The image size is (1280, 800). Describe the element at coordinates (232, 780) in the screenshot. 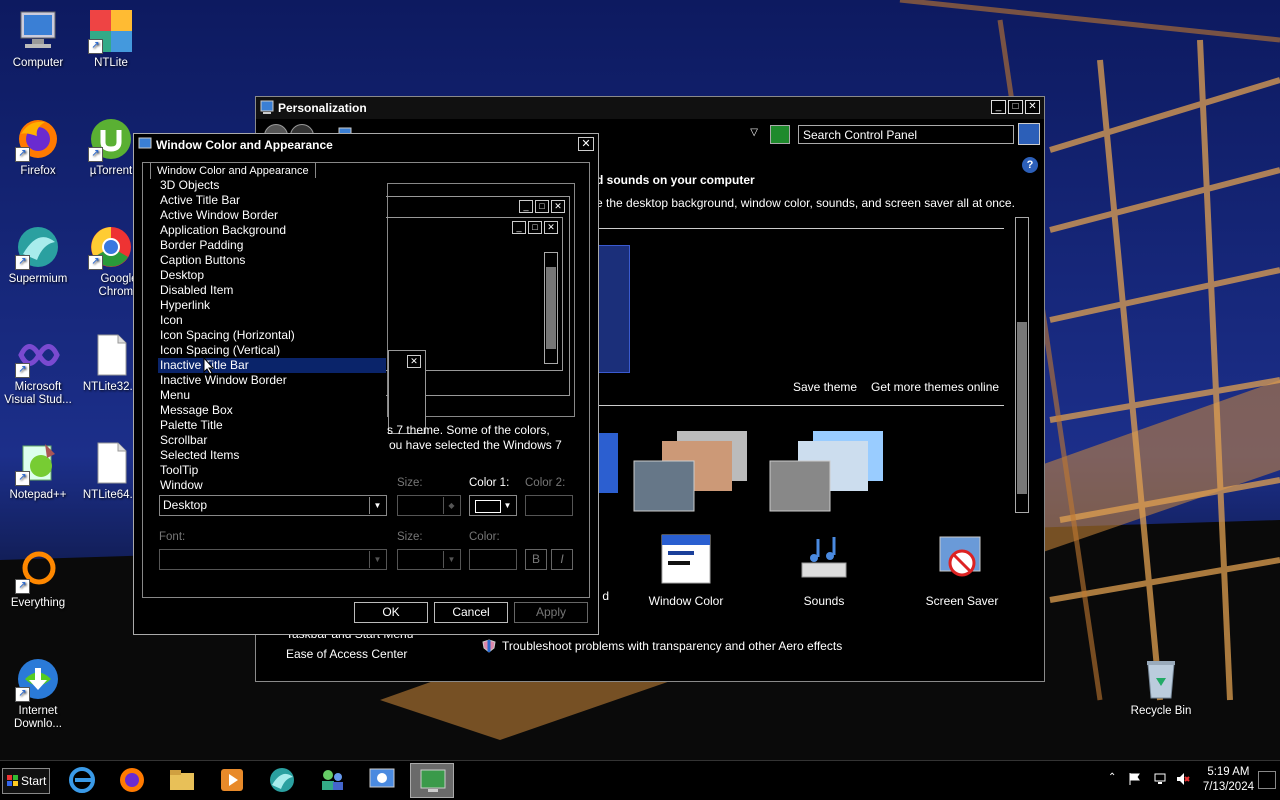

I see `taskbar-media-player` at that location.